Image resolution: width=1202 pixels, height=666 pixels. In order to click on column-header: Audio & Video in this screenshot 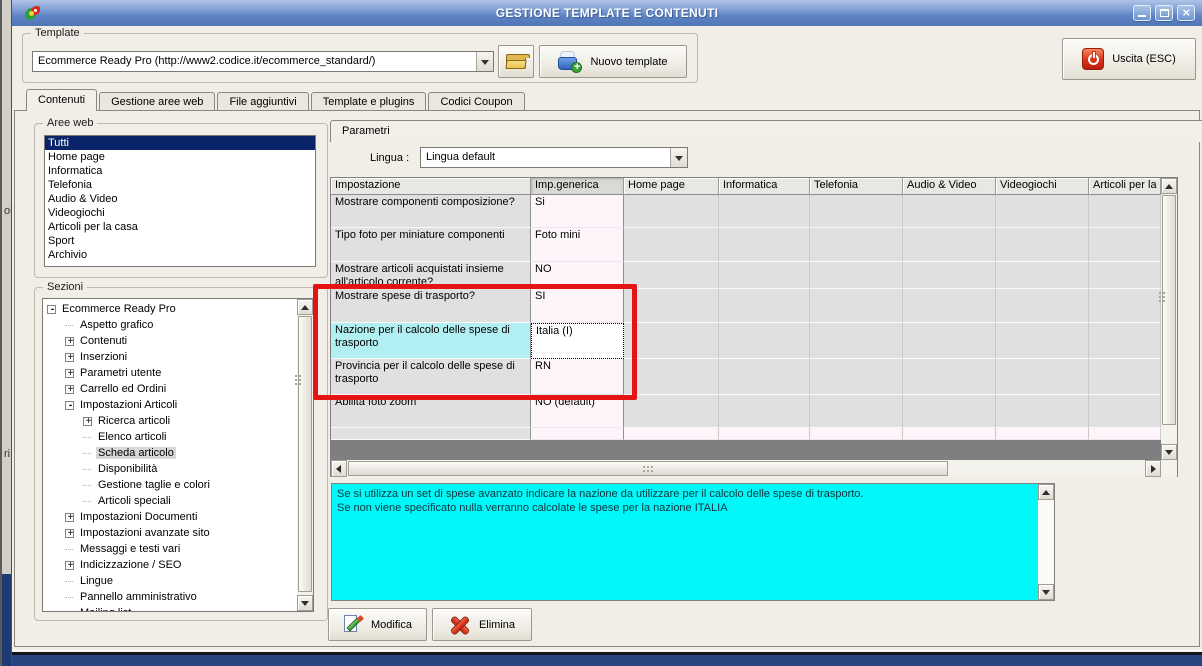, I will do `click(949, 186)`.